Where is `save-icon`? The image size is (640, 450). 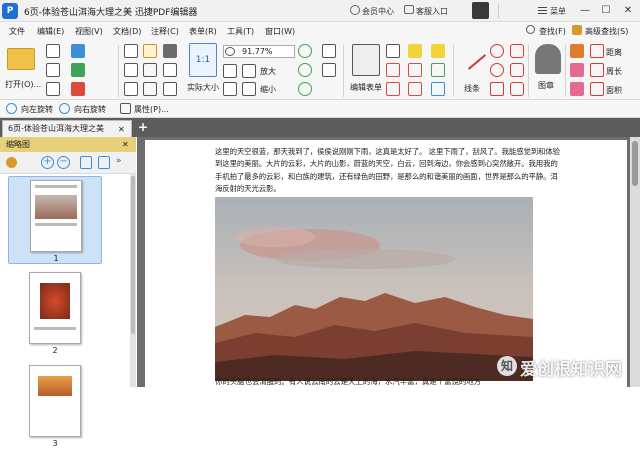
save-icon is located at coordinates (53, 51).